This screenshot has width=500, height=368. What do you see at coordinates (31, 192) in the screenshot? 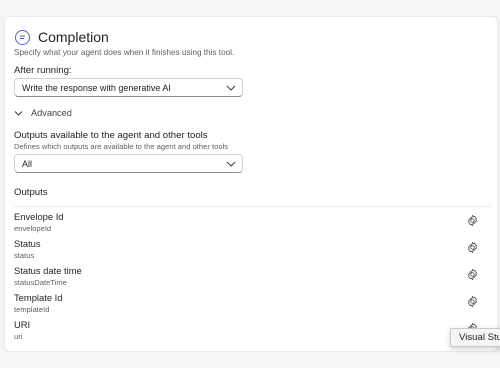
I see `outputs-title: Outputs` at bounding box center [31, 192].